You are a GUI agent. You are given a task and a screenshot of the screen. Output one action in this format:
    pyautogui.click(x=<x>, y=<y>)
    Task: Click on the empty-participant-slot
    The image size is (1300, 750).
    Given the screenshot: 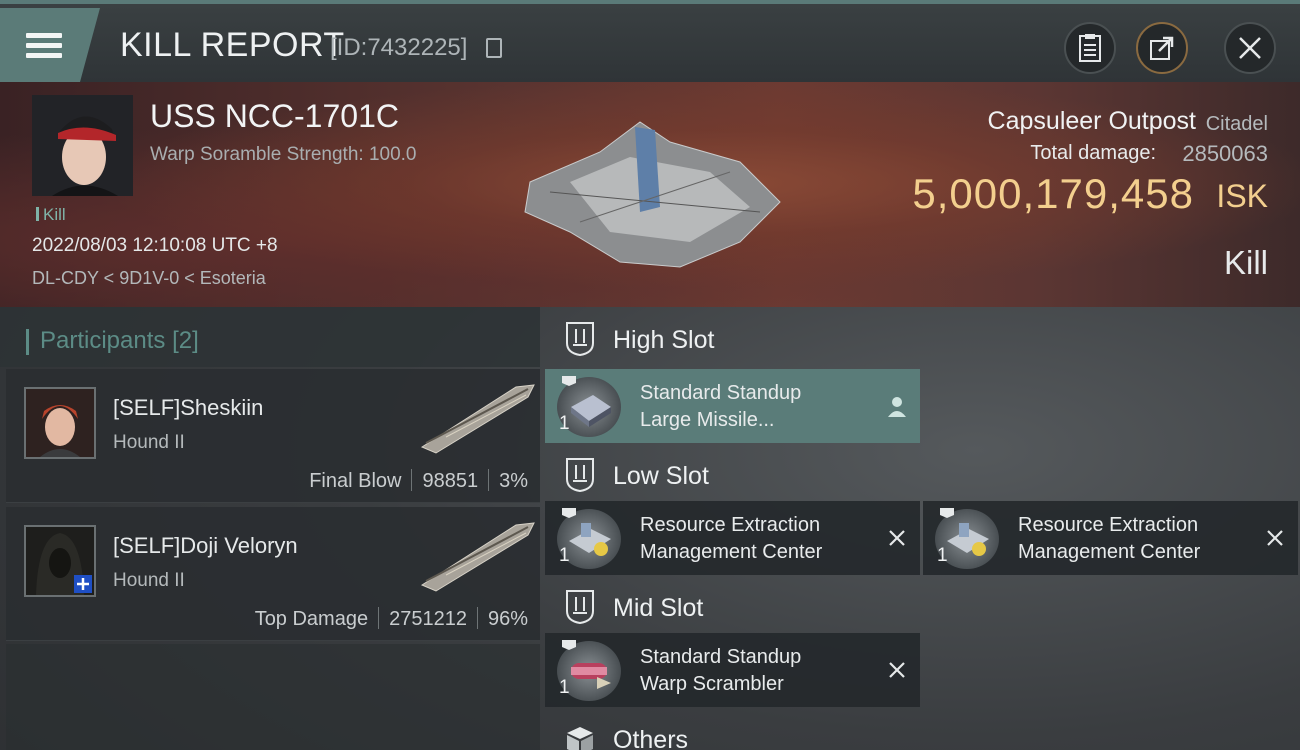 What is the action you would take?
    pyautogui.click(x=273, y=697)
    